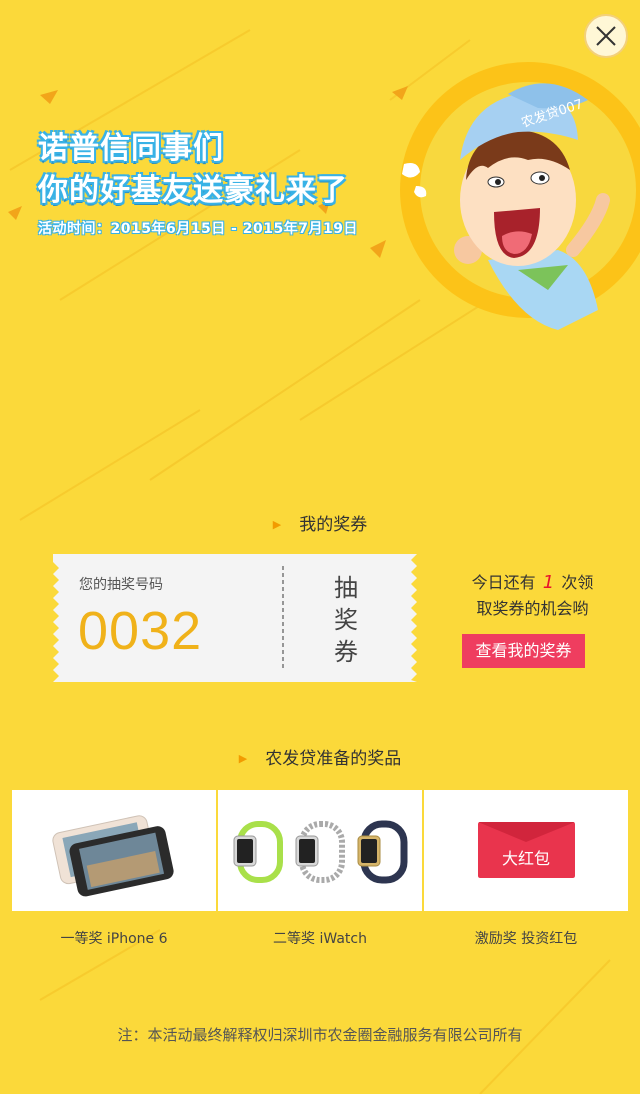 The width and height of the screenshot is (640, 1094). Describe the element at coordinates (577, 582) in the screenshot. I see `notice-suffix: 次领` at that location.